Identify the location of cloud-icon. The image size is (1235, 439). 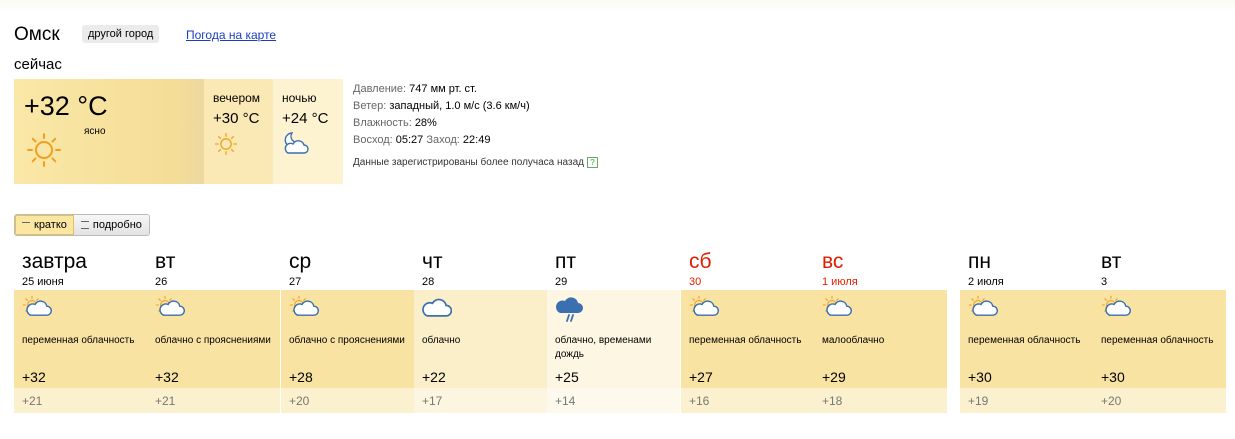
(437, 307).